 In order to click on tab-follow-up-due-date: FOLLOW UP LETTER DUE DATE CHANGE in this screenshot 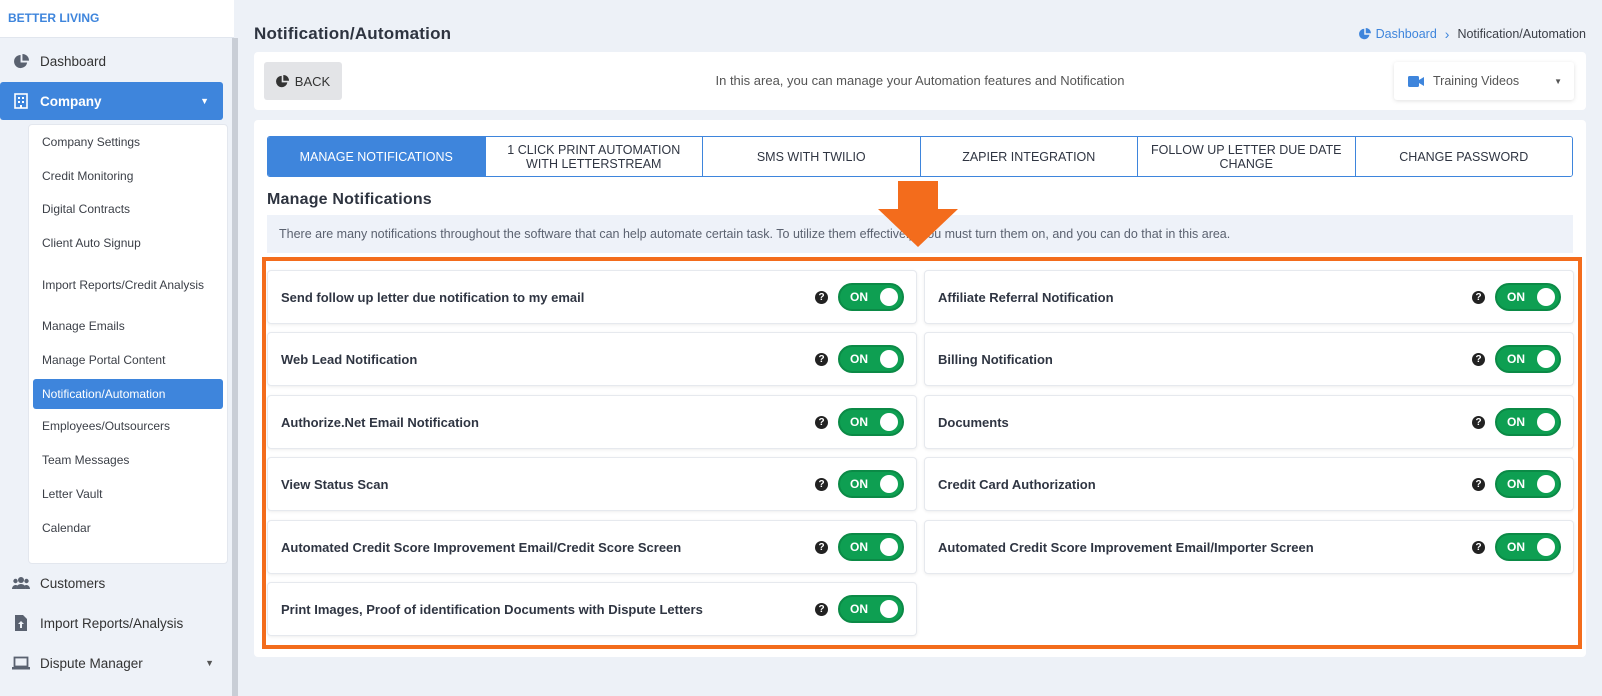, I will do `click(1247, 156)`.